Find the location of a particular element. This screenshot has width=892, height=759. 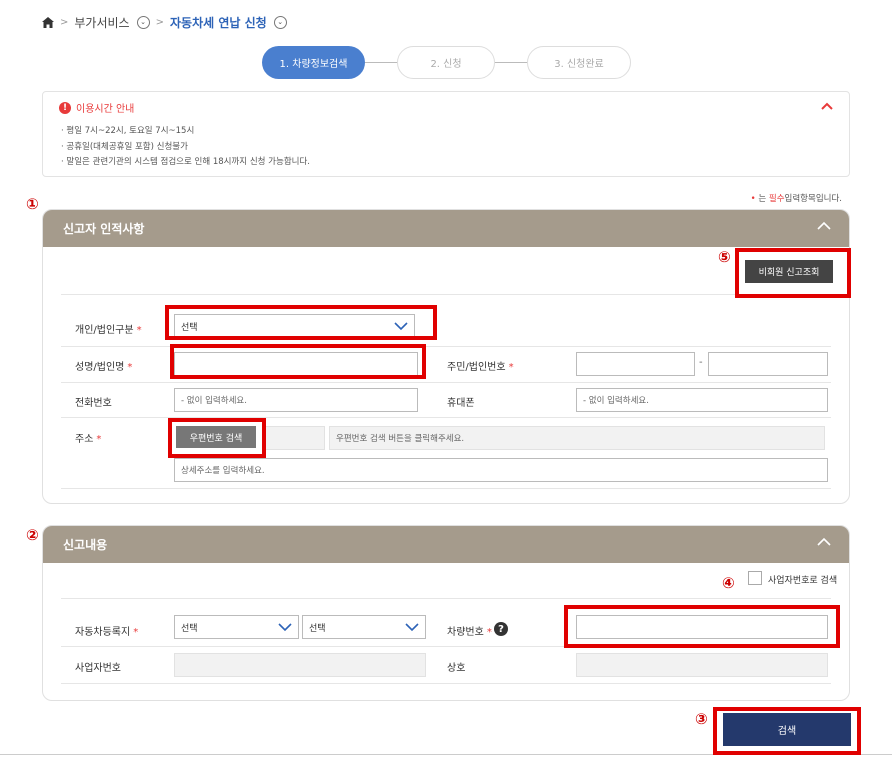

business-number-field is located at coordinates (300, 665).